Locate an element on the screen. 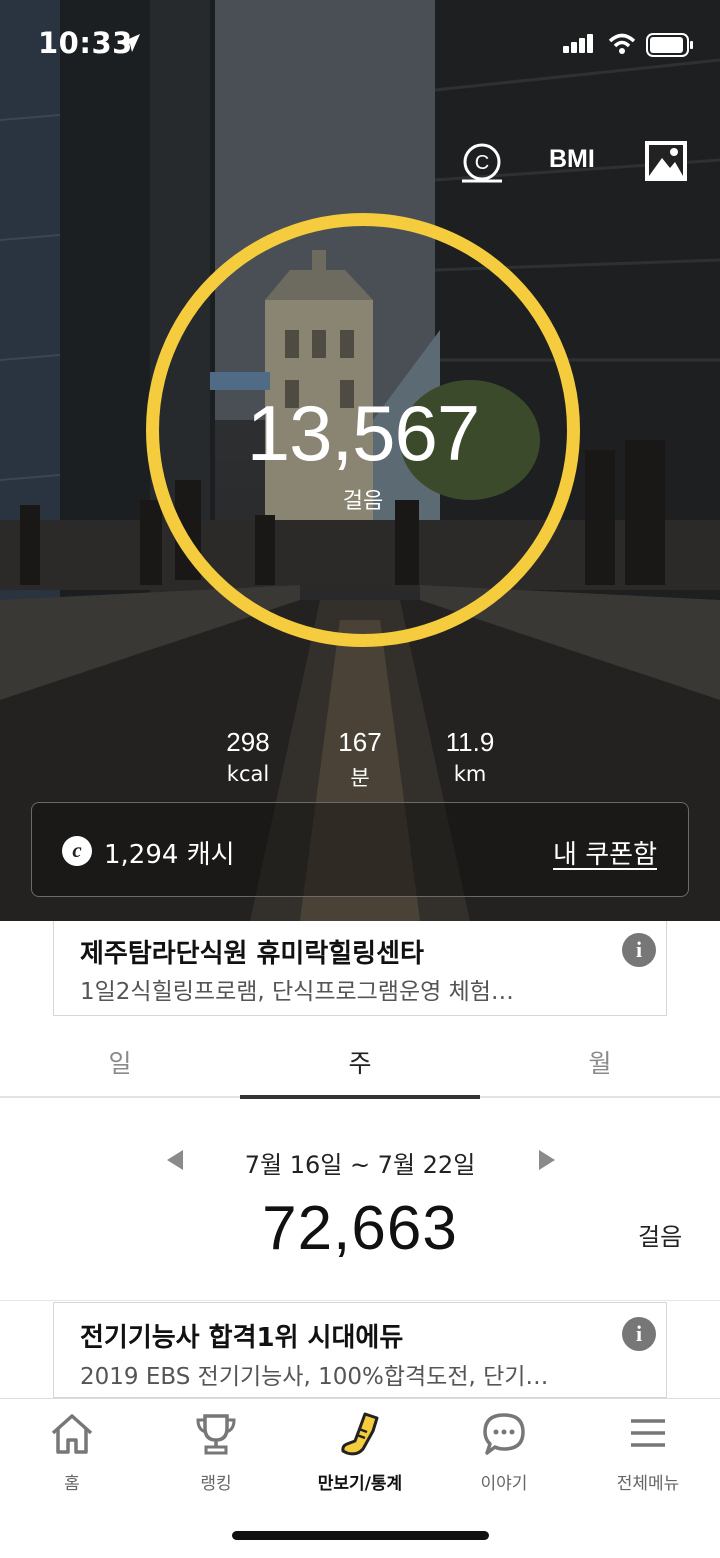 This screenshot has height=1558, width=720. nav-pedometer-stats: 만보기/통계 is located at coordinates (360, 1452).